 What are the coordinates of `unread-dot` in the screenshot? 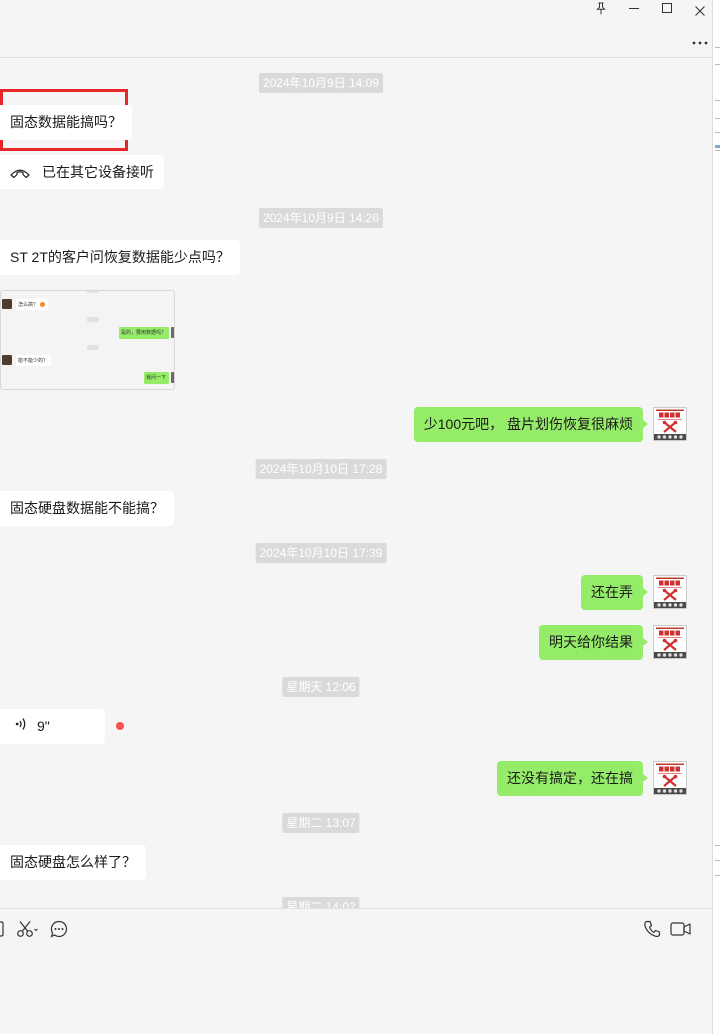 It's located at (120, 726).